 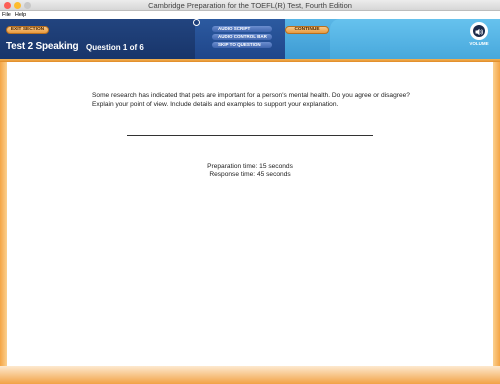 I want to click on question-counter: Question 1 of 6, so click(x=115, y=47).